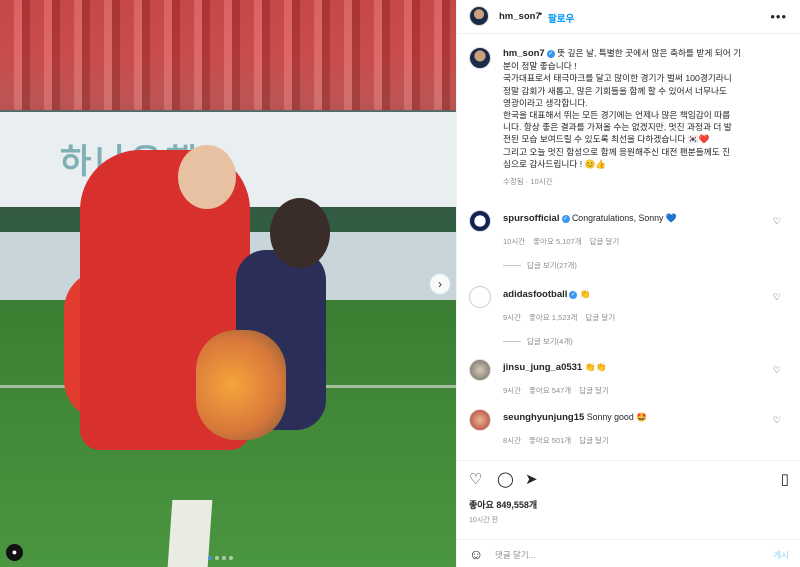  Describe the element at coordinates (649, 53) in the screenshot. I see `caption-line: 뜻 깊은 날, 특별한 곳에서 많은 축하를 받게 되어 기` at that location.